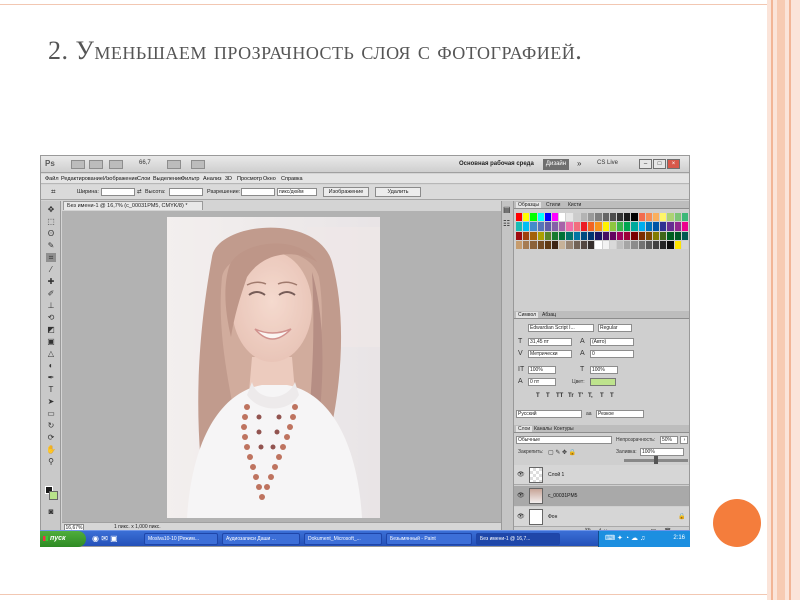 Image resolution: width=800 pixels, height=600 pixels. I want to click on fill-field: 100%, so click(662, 452).